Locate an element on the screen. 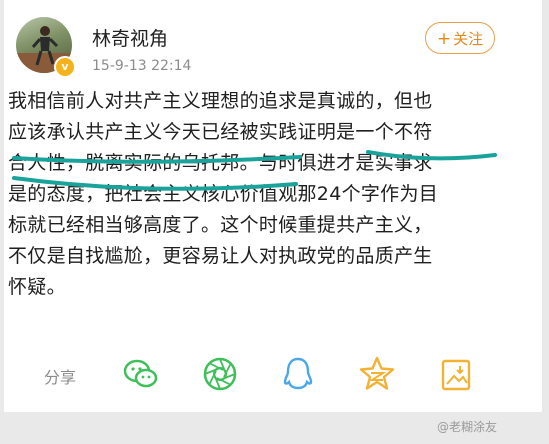 Image resolution: width=549 pixels, height=444 pixels. follow-button: + 关注 is located at coordinates (460, 38).